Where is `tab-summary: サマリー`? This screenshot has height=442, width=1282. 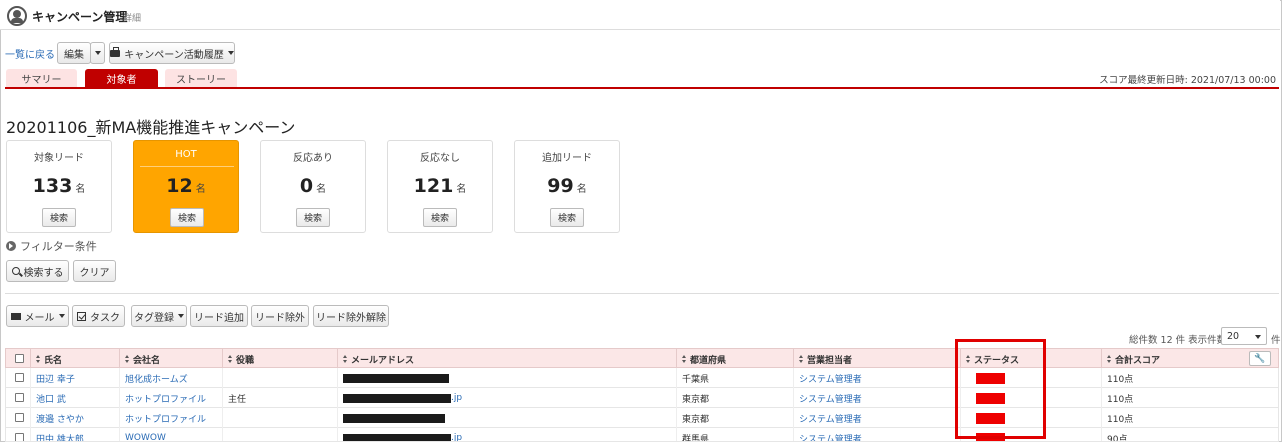 tab-summary: サマリー is located at coordinates (41, 78).